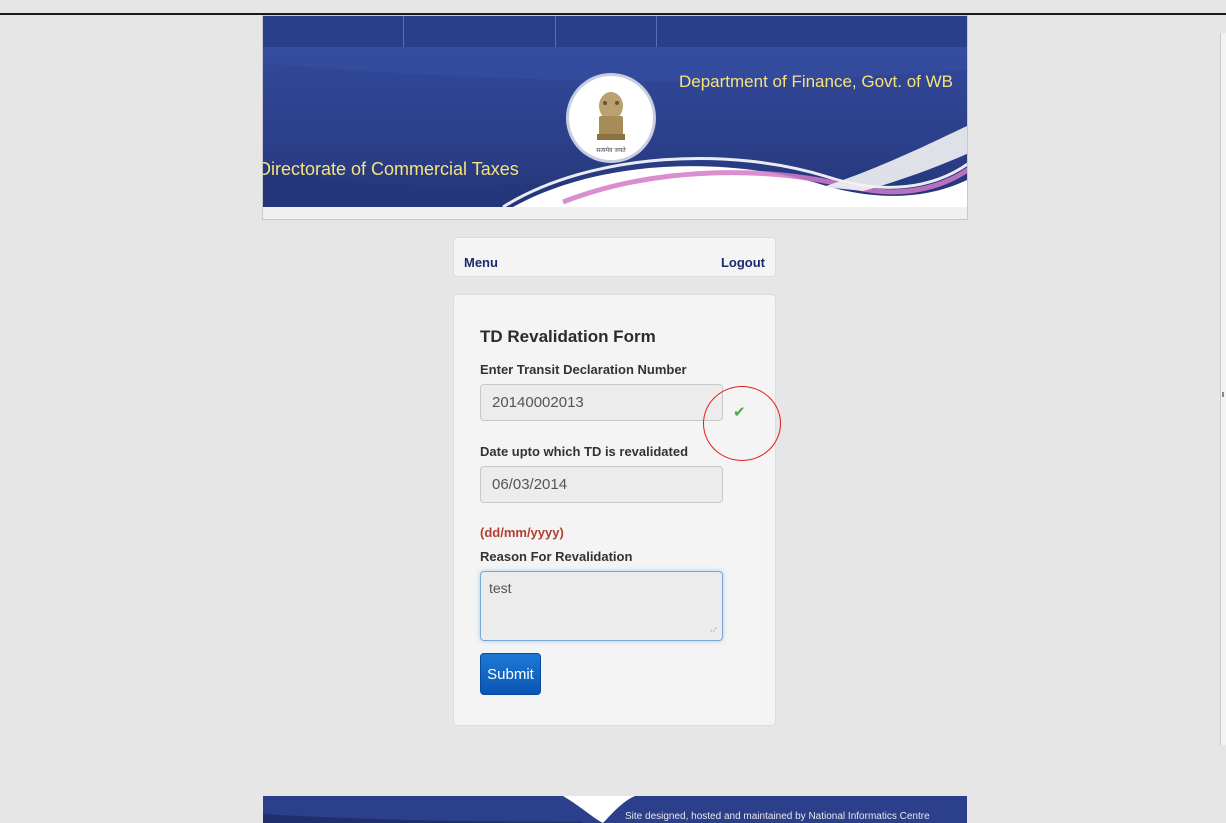 The width and height of the screenshot is (1226, 823). I want to click on state-emblem-logo: सत्यमेव जयते, so click(611, 118).